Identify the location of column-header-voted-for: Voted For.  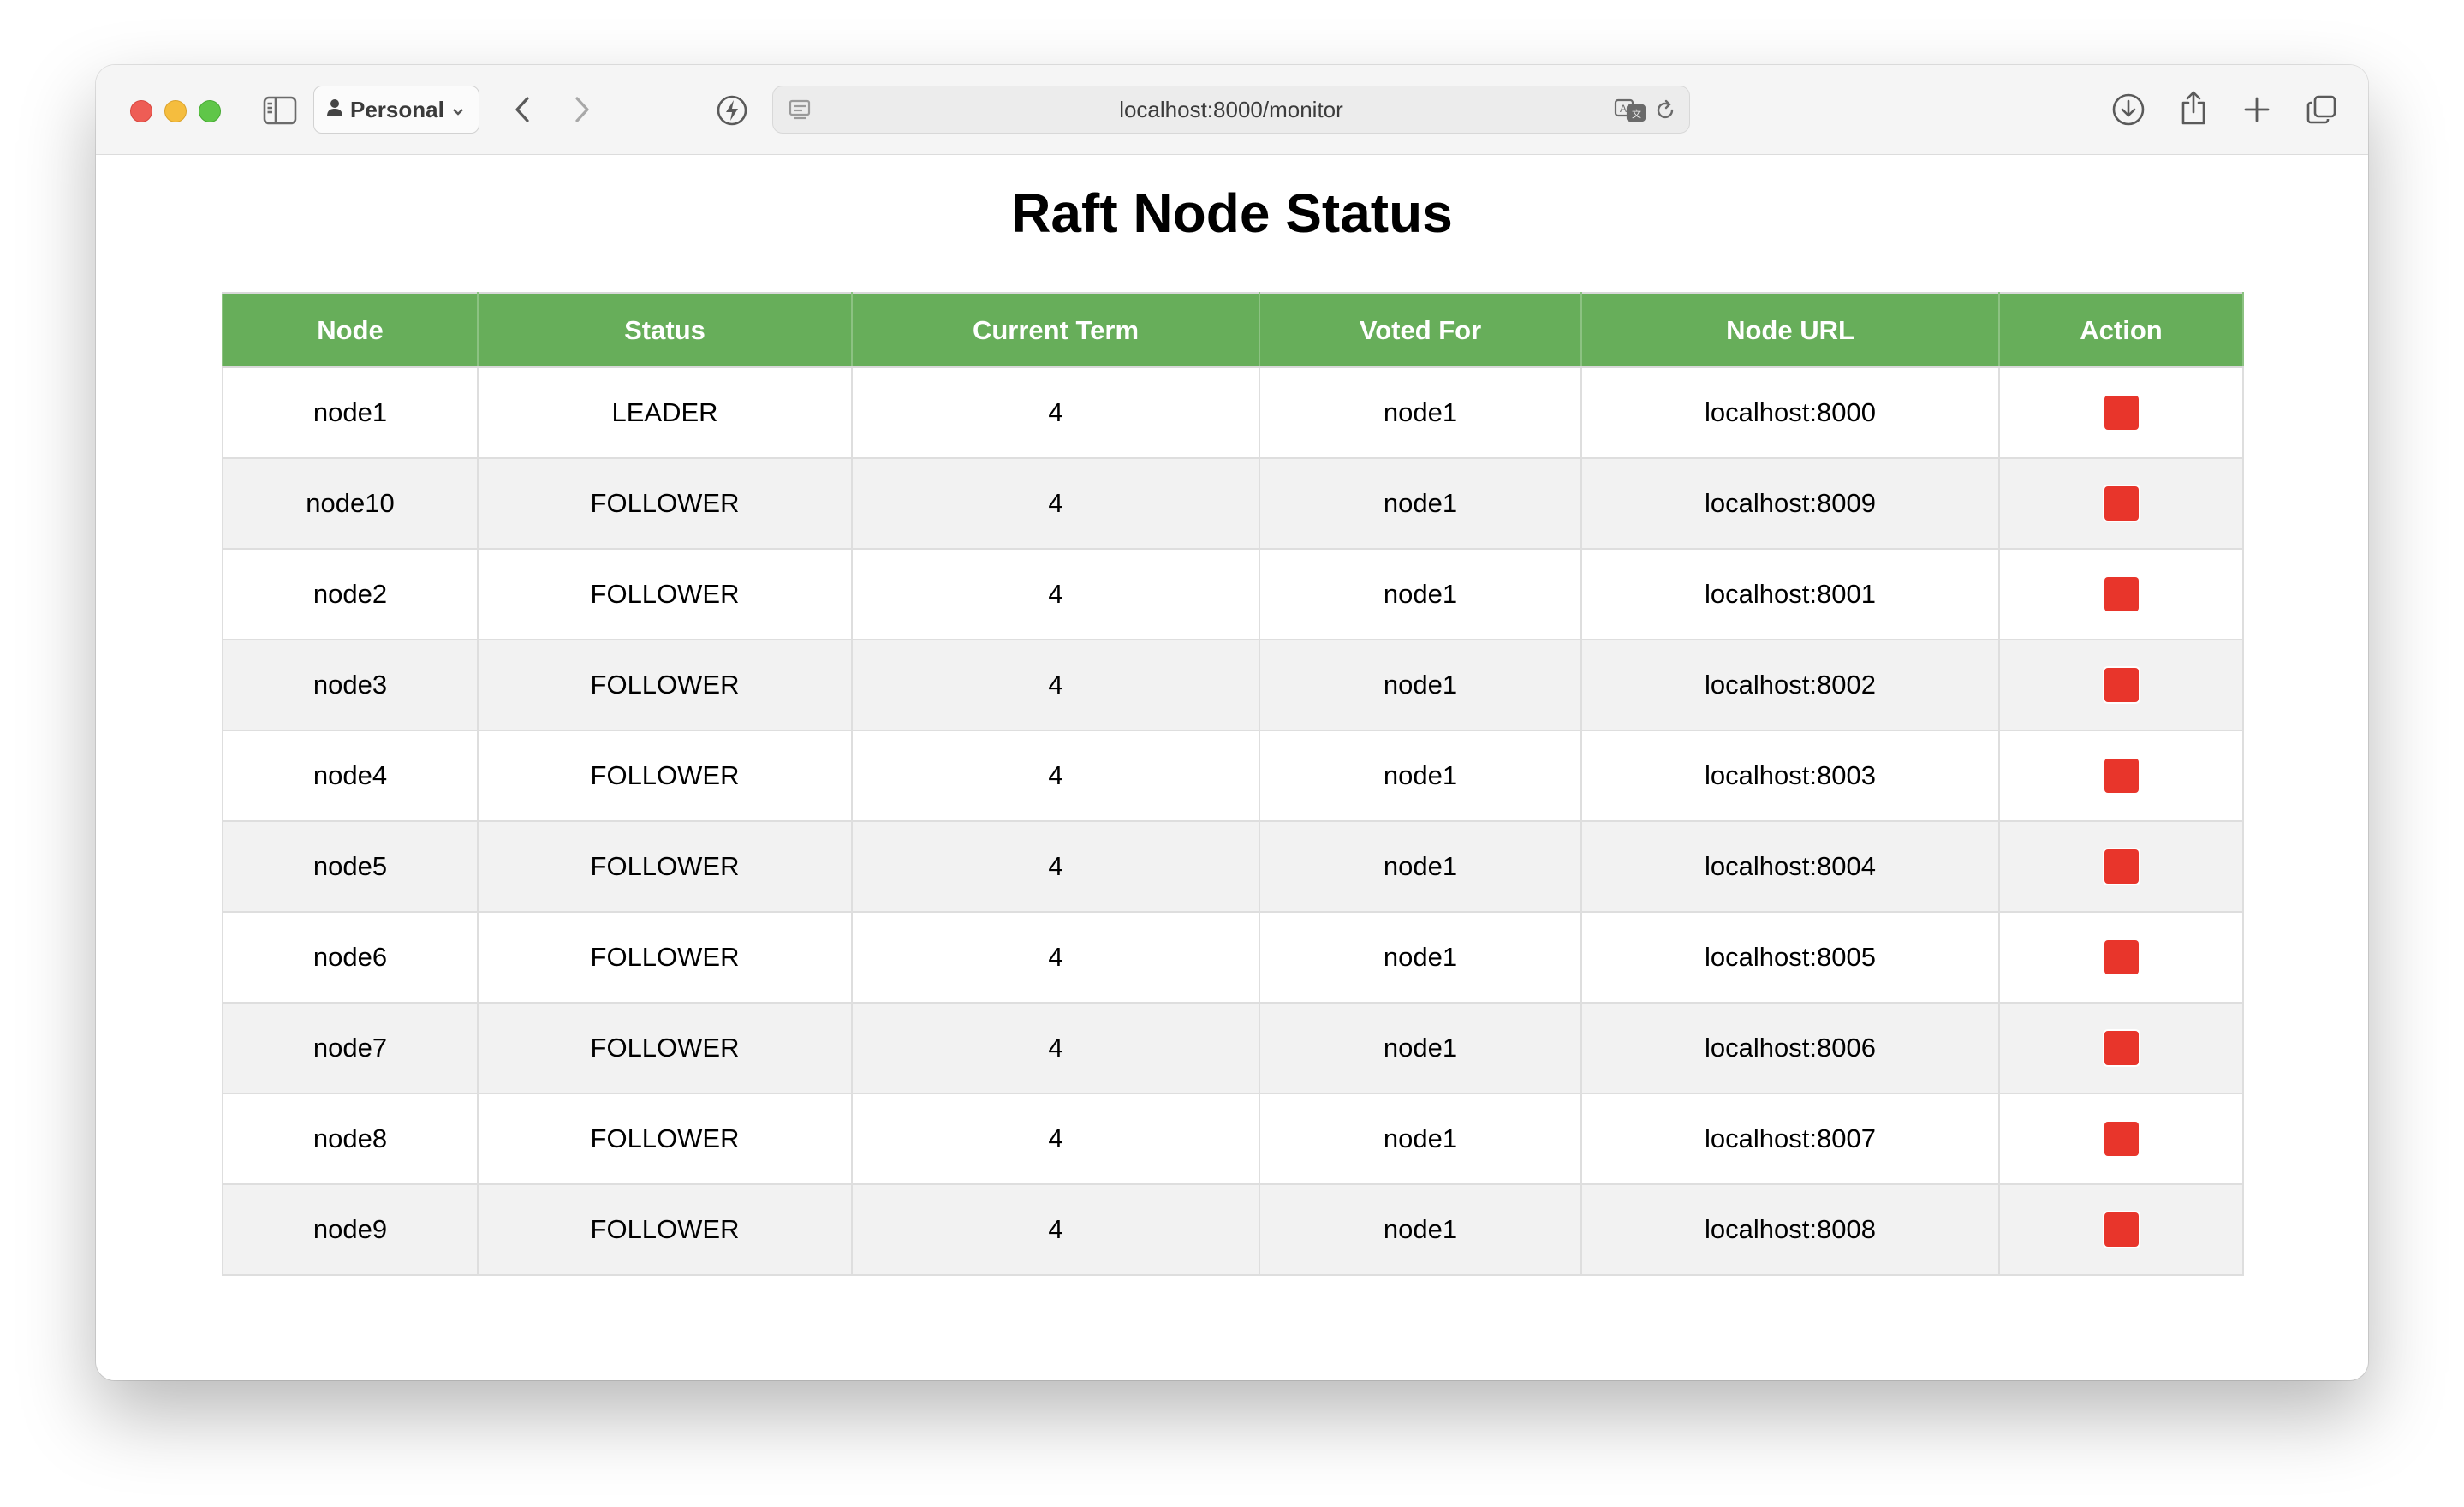
(1420, 330).